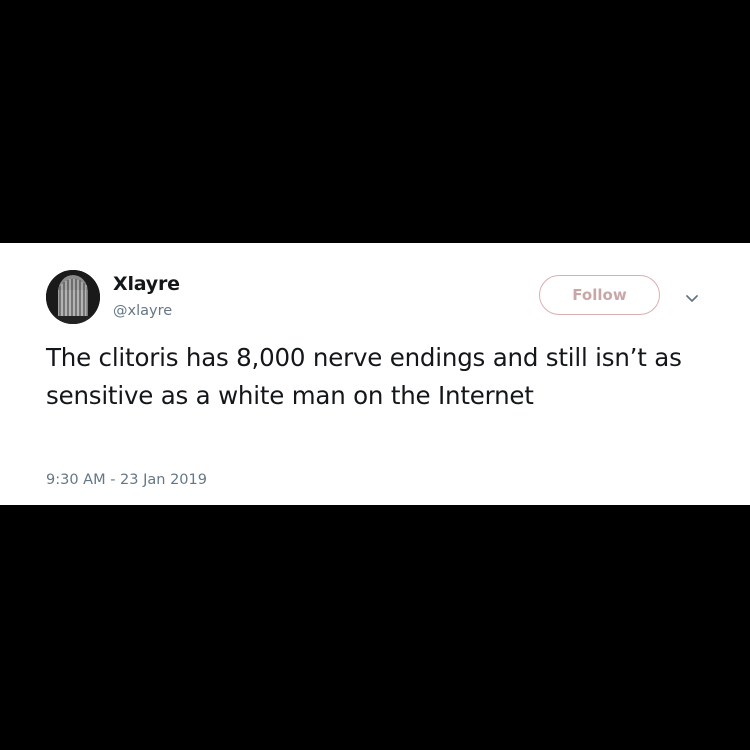 This screenshot has height=750, width=750. What do you see at coordinates (142, 311) in the screenshot?
I see `user-handle: @xlayre` at bounding box center [142, 311].